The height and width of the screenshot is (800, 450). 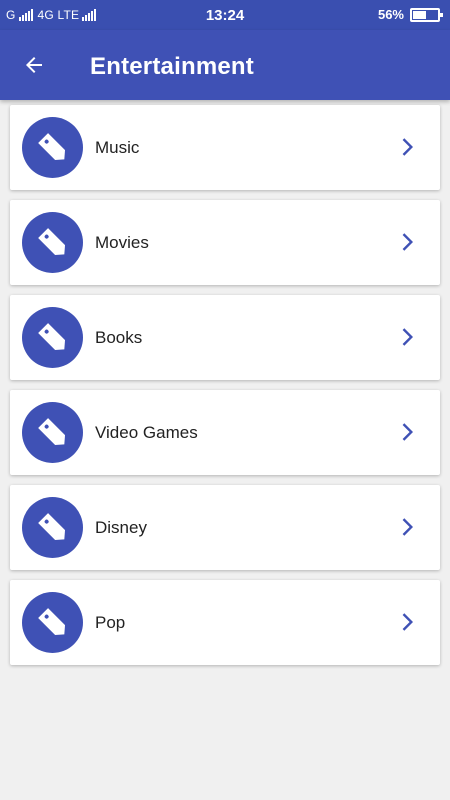 I want to click on category-item-music: Music, so click(x=225, y=147).